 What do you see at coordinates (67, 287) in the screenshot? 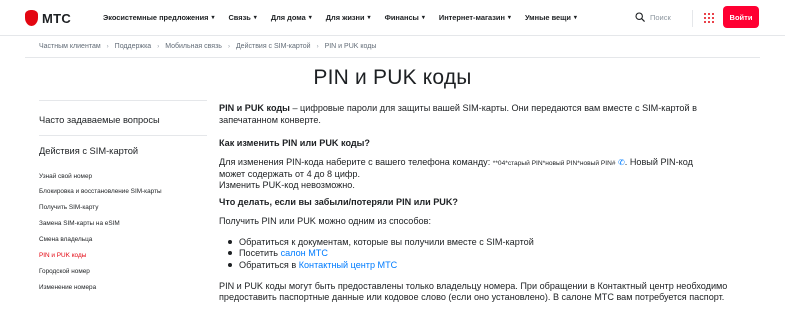
I see `sidebar-item-change-number: Изменение номера` at bounding box center [67, 287].